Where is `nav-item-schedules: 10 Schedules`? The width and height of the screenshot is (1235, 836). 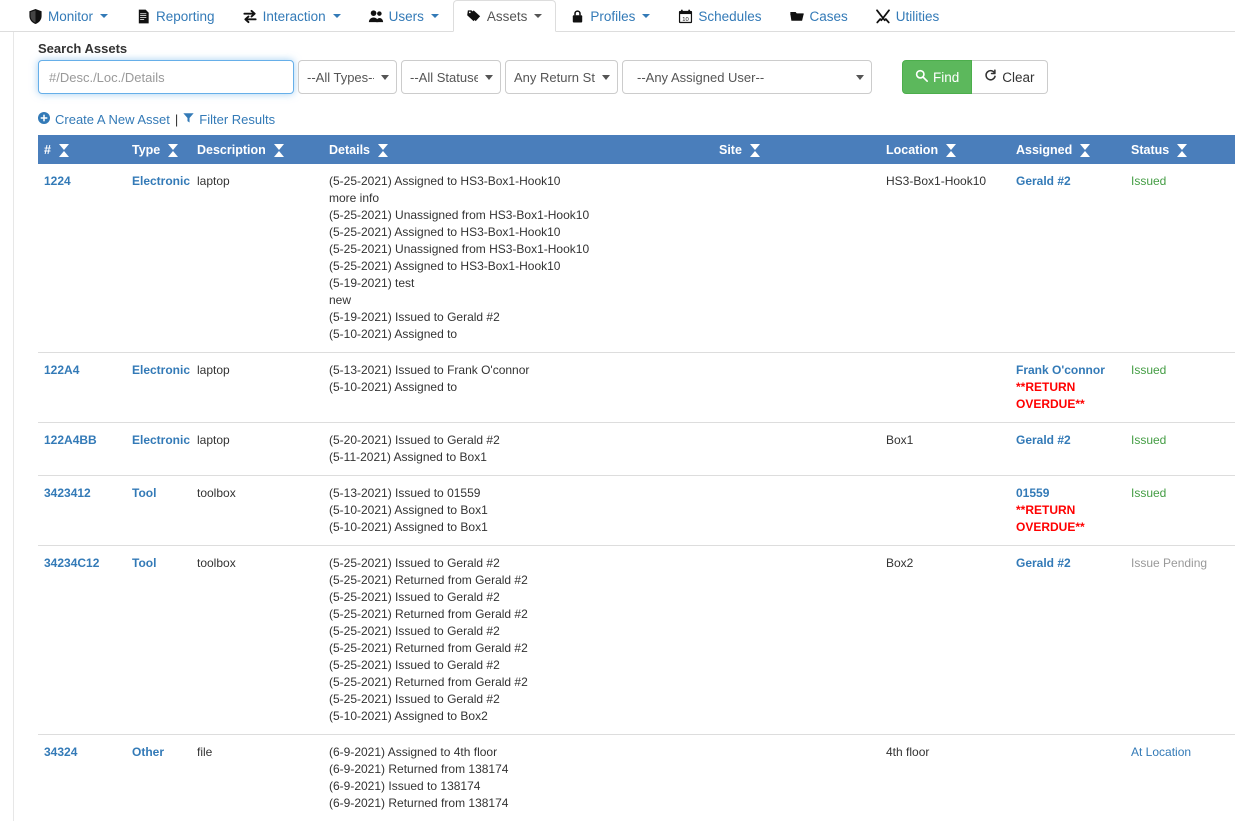
nav-item-schedules: 10 Schedules is located at coordinates (719, 16).